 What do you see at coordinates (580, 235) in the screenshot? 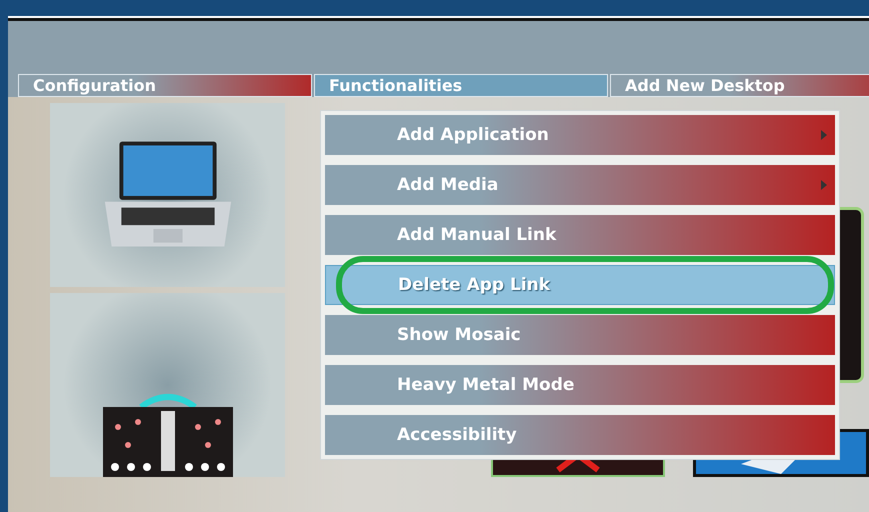
I see `menu-item: Add Manual Link` at bounding box center [580, 235].